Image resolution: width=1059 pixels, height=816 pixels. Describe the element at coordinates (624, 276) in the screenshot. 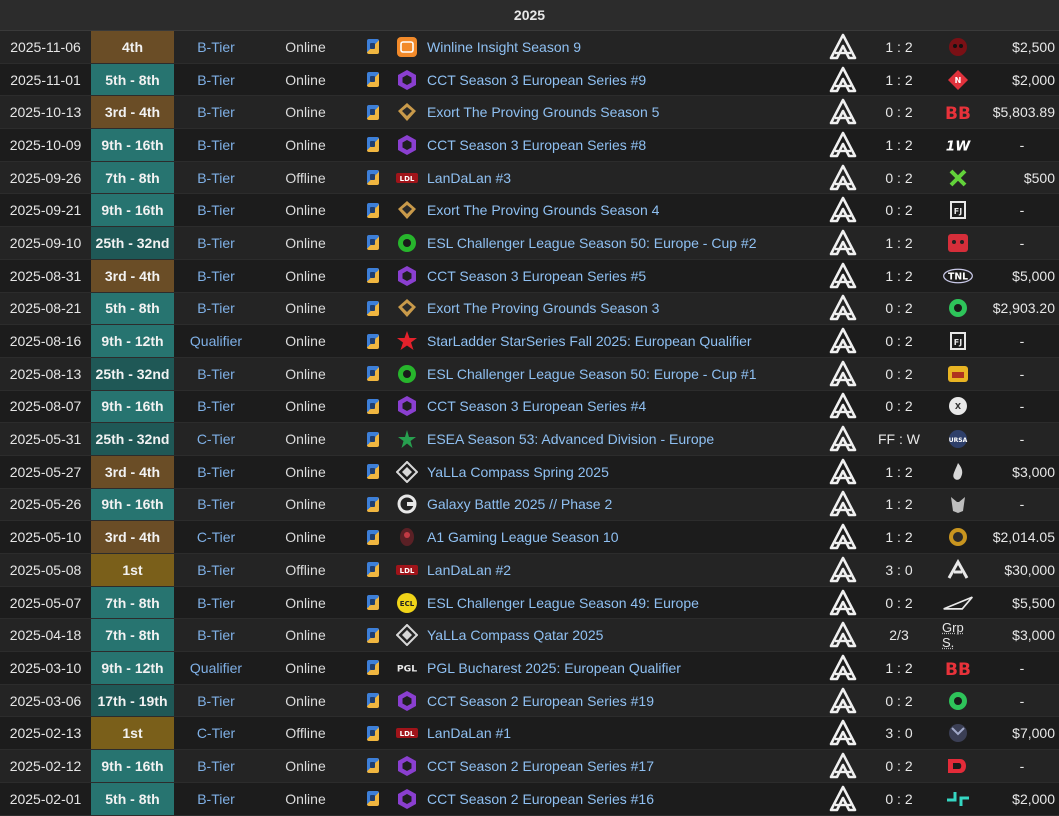

I see `tournament-link: CCT Season 3 European Series #5` at that location.